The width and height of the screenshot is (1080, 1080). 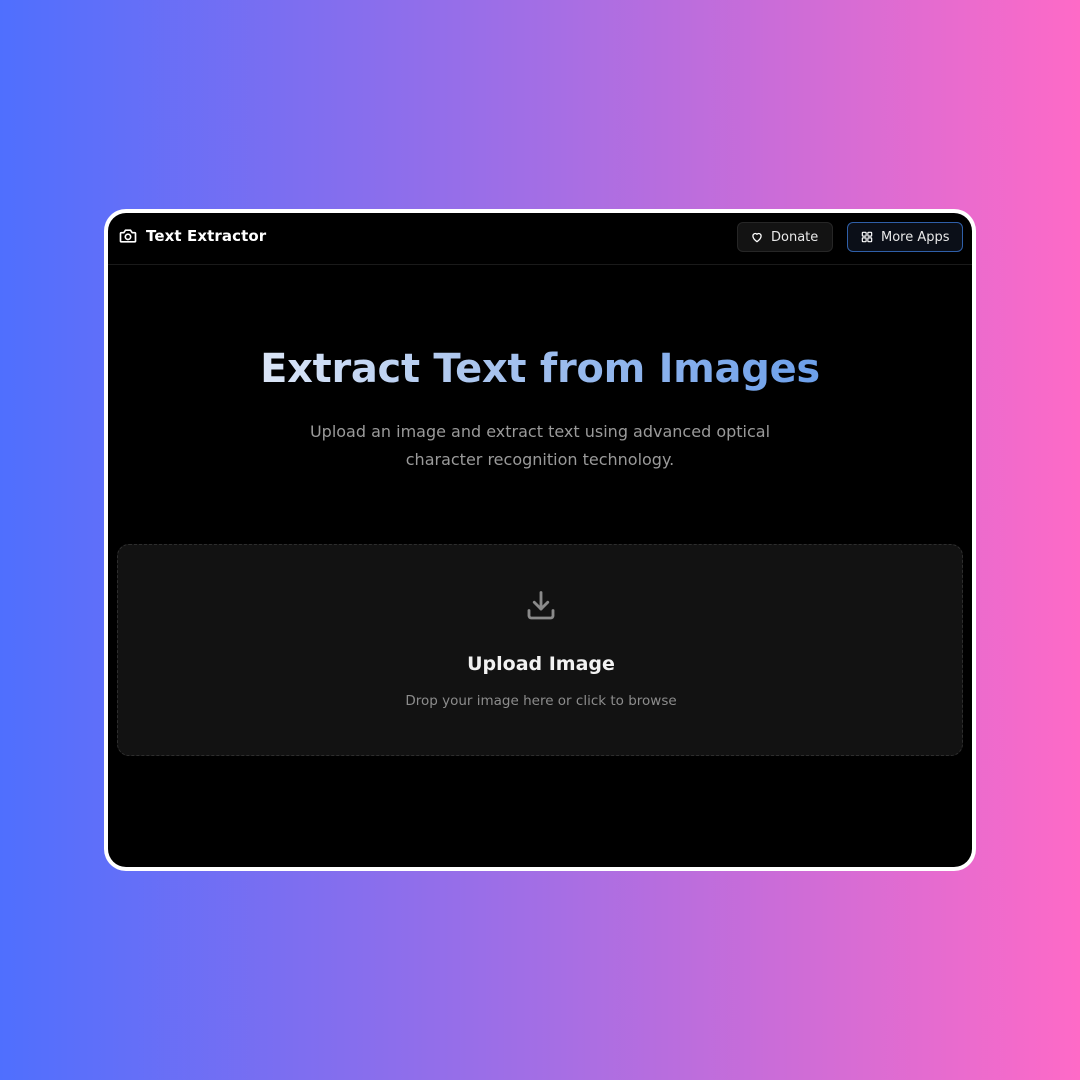 I want to click on page-title-text: Extract Text from Images, so click(x=540, y=369).